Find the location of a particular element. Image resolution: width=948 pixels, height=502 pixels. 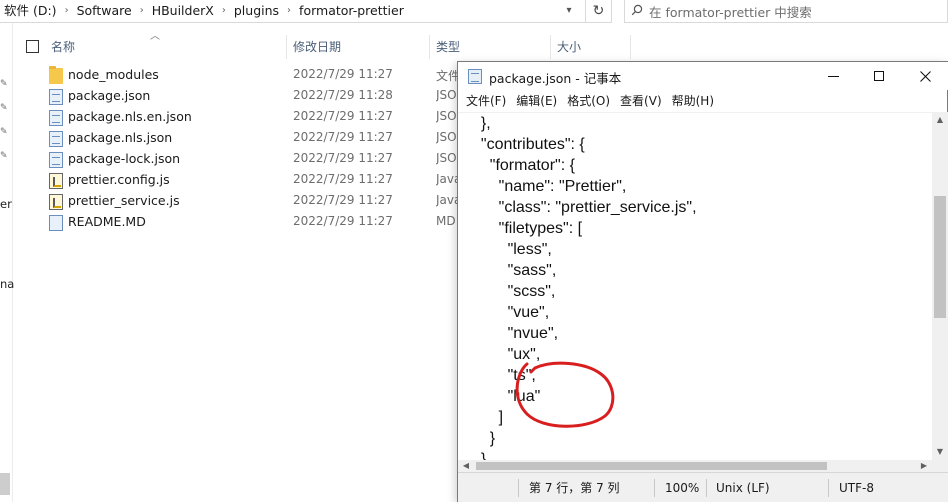

refresh-icon: ↻ is located at coordinates (598, 11).